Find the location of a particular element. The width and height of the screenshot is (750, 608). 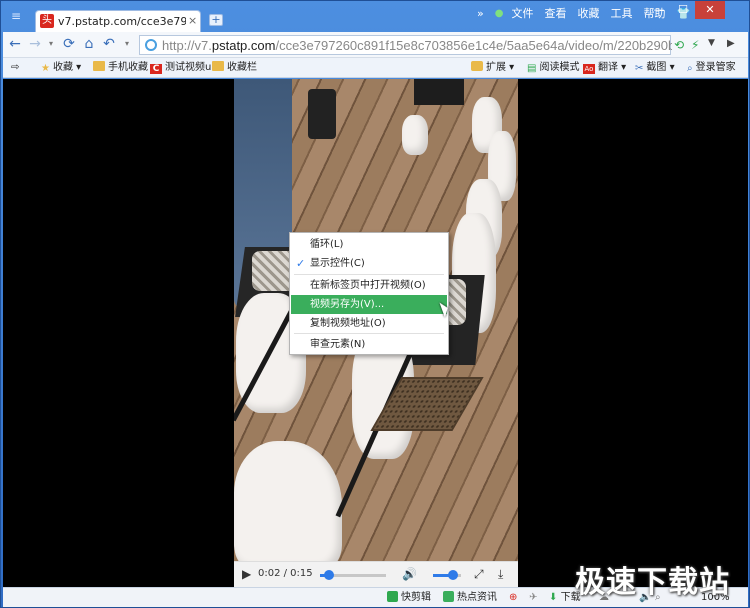

menu-view: 查看 is located at coordinates (555, 14).